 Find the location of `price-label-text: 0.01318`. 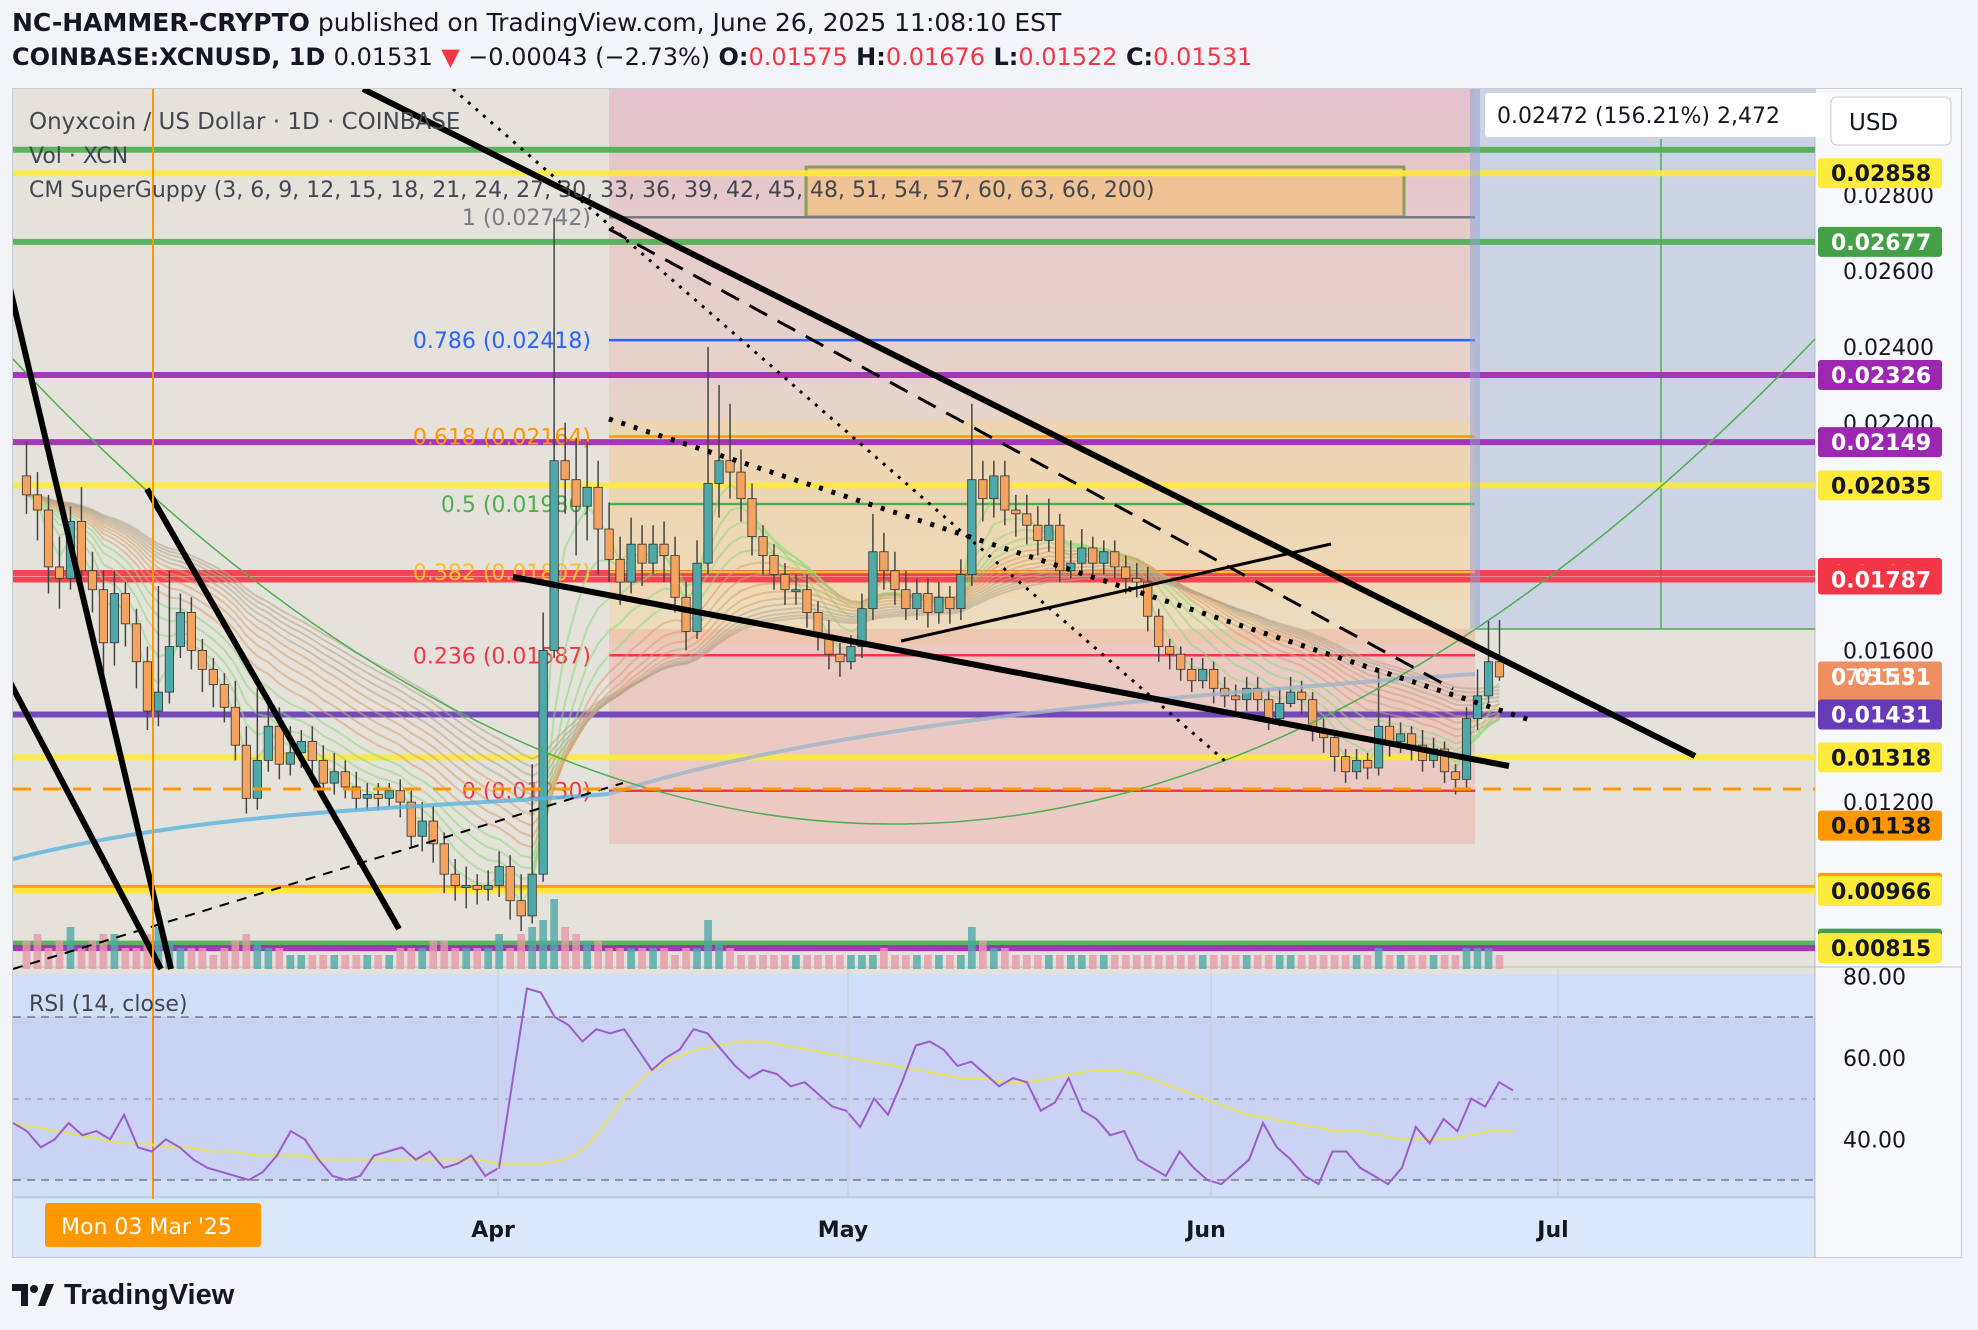

price-label-text: 0.01318 is located at coordinates (1881, 758).